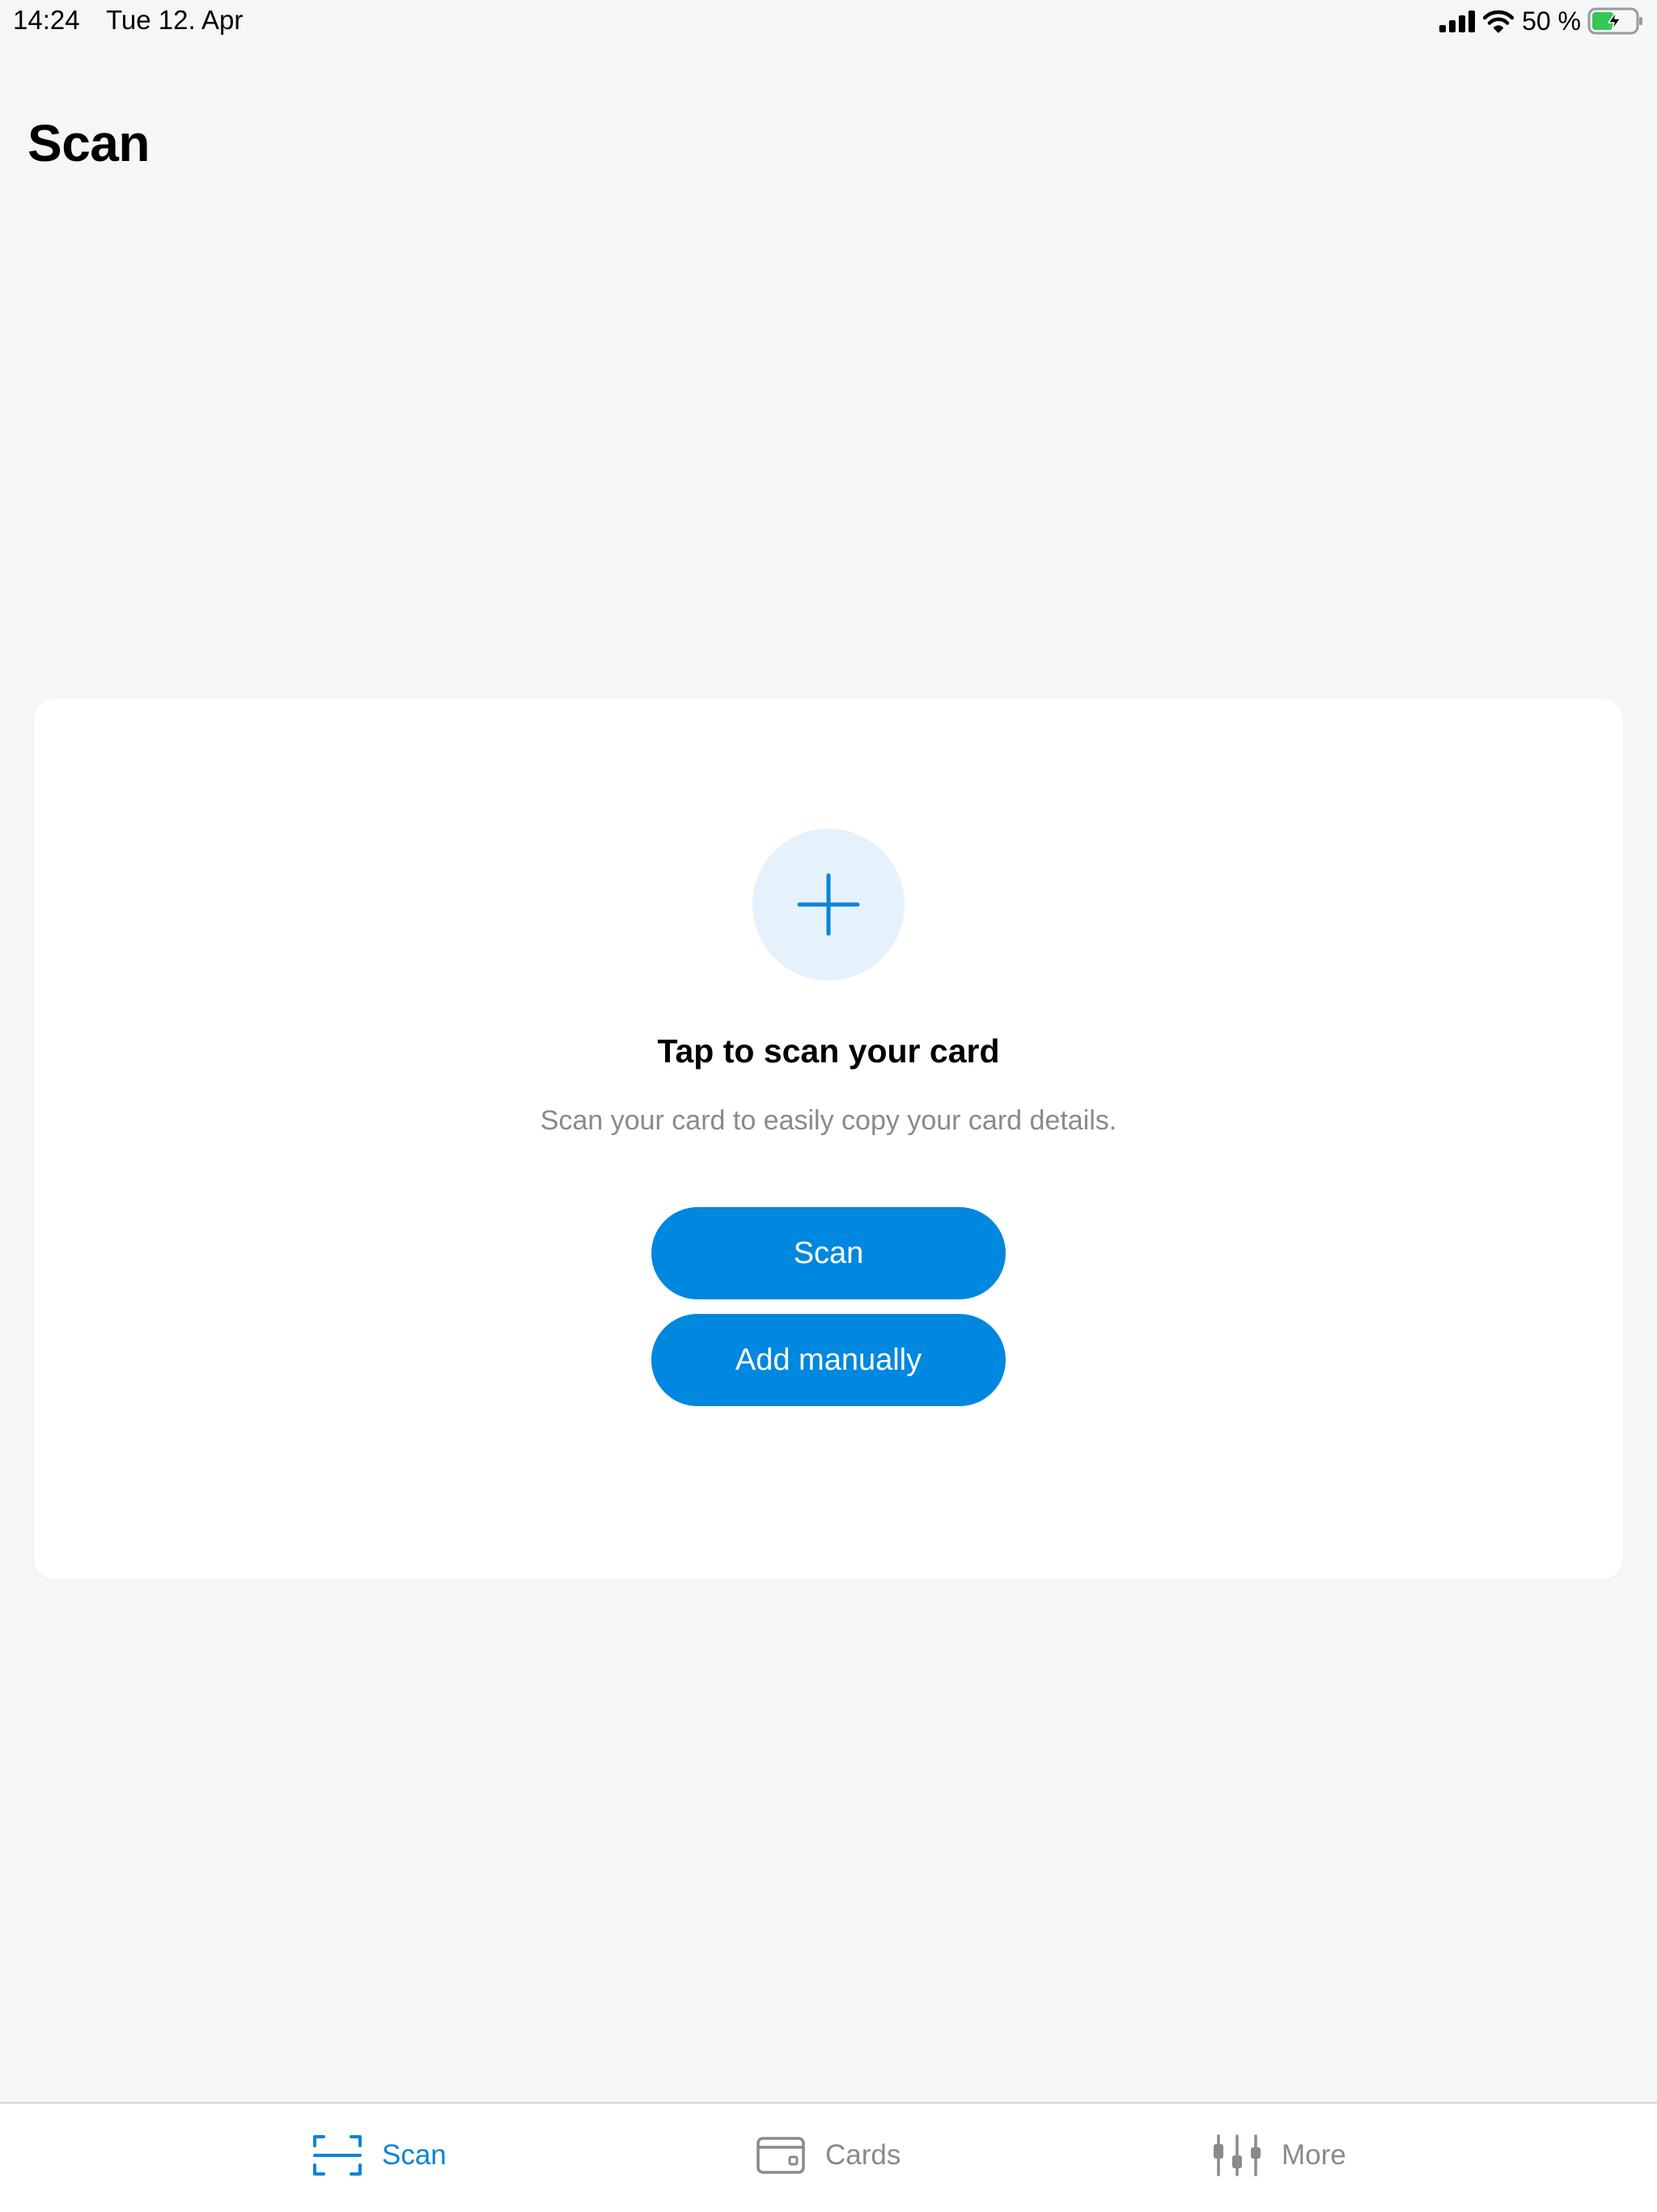  I want to click on wallet-icon, so click(780, 2155).